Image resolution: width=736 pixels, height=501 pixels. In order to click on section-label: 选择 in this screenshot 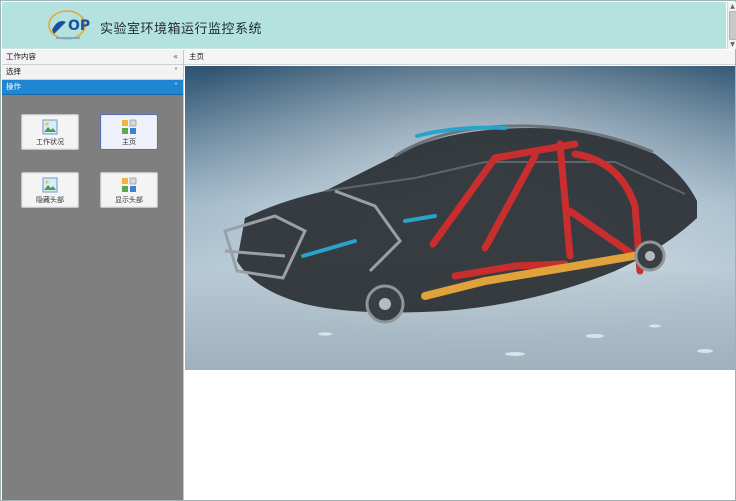, I will do `click(13, 71)`.